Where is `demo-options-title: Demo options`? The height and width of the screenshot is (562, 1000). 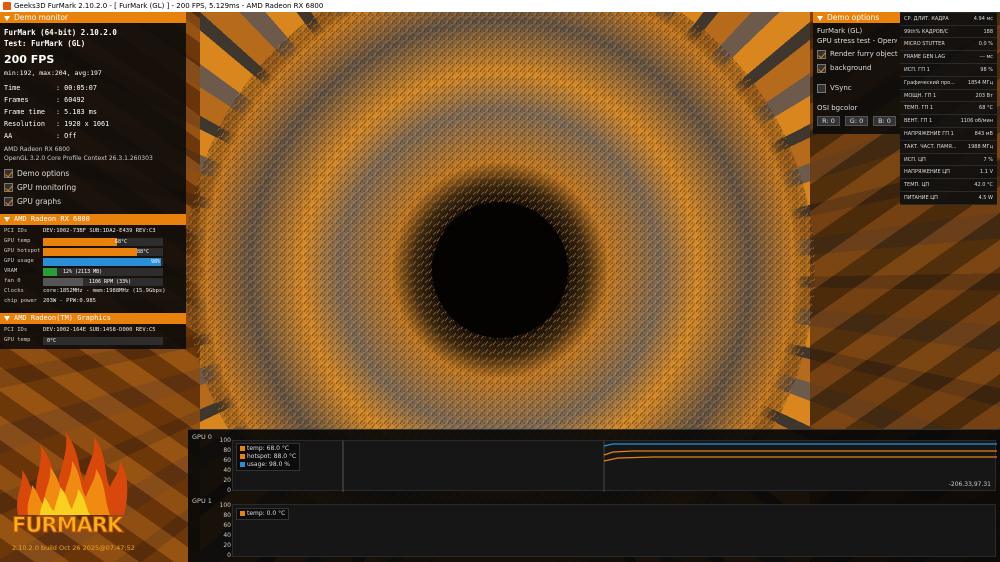 demo-options-title: Demo options is located at coordinates (853, 17).